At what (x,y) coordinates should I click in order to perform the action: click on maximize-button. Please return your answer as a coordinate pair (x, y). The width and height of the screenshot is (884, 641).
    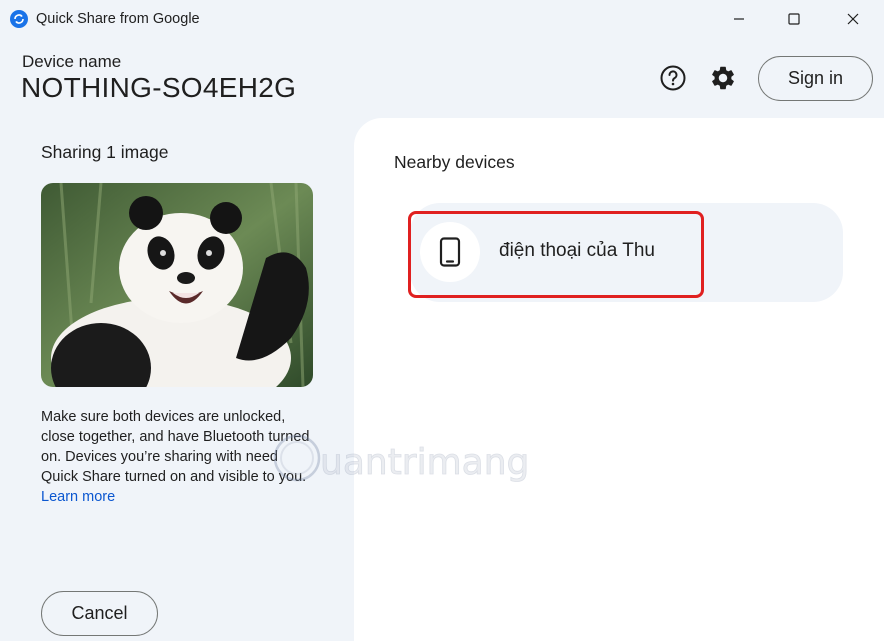
    Looking at the image, I should click on (794, 19).